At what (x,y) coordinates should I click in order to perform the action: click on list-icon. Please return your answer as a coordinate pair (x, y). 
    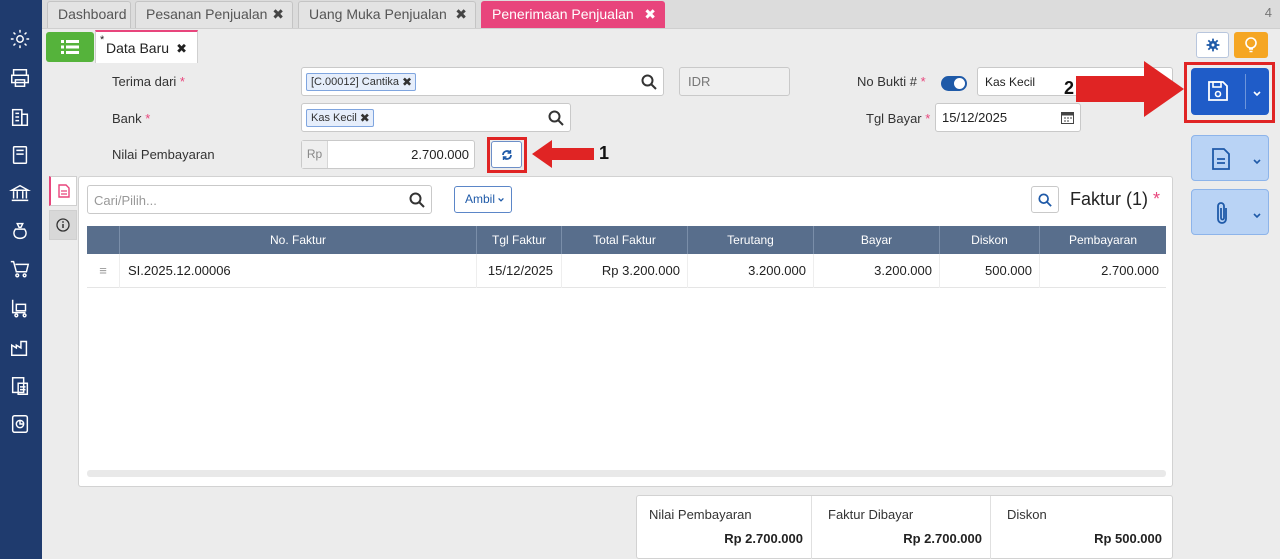
    Looking at the image, I should click on (70, 47).